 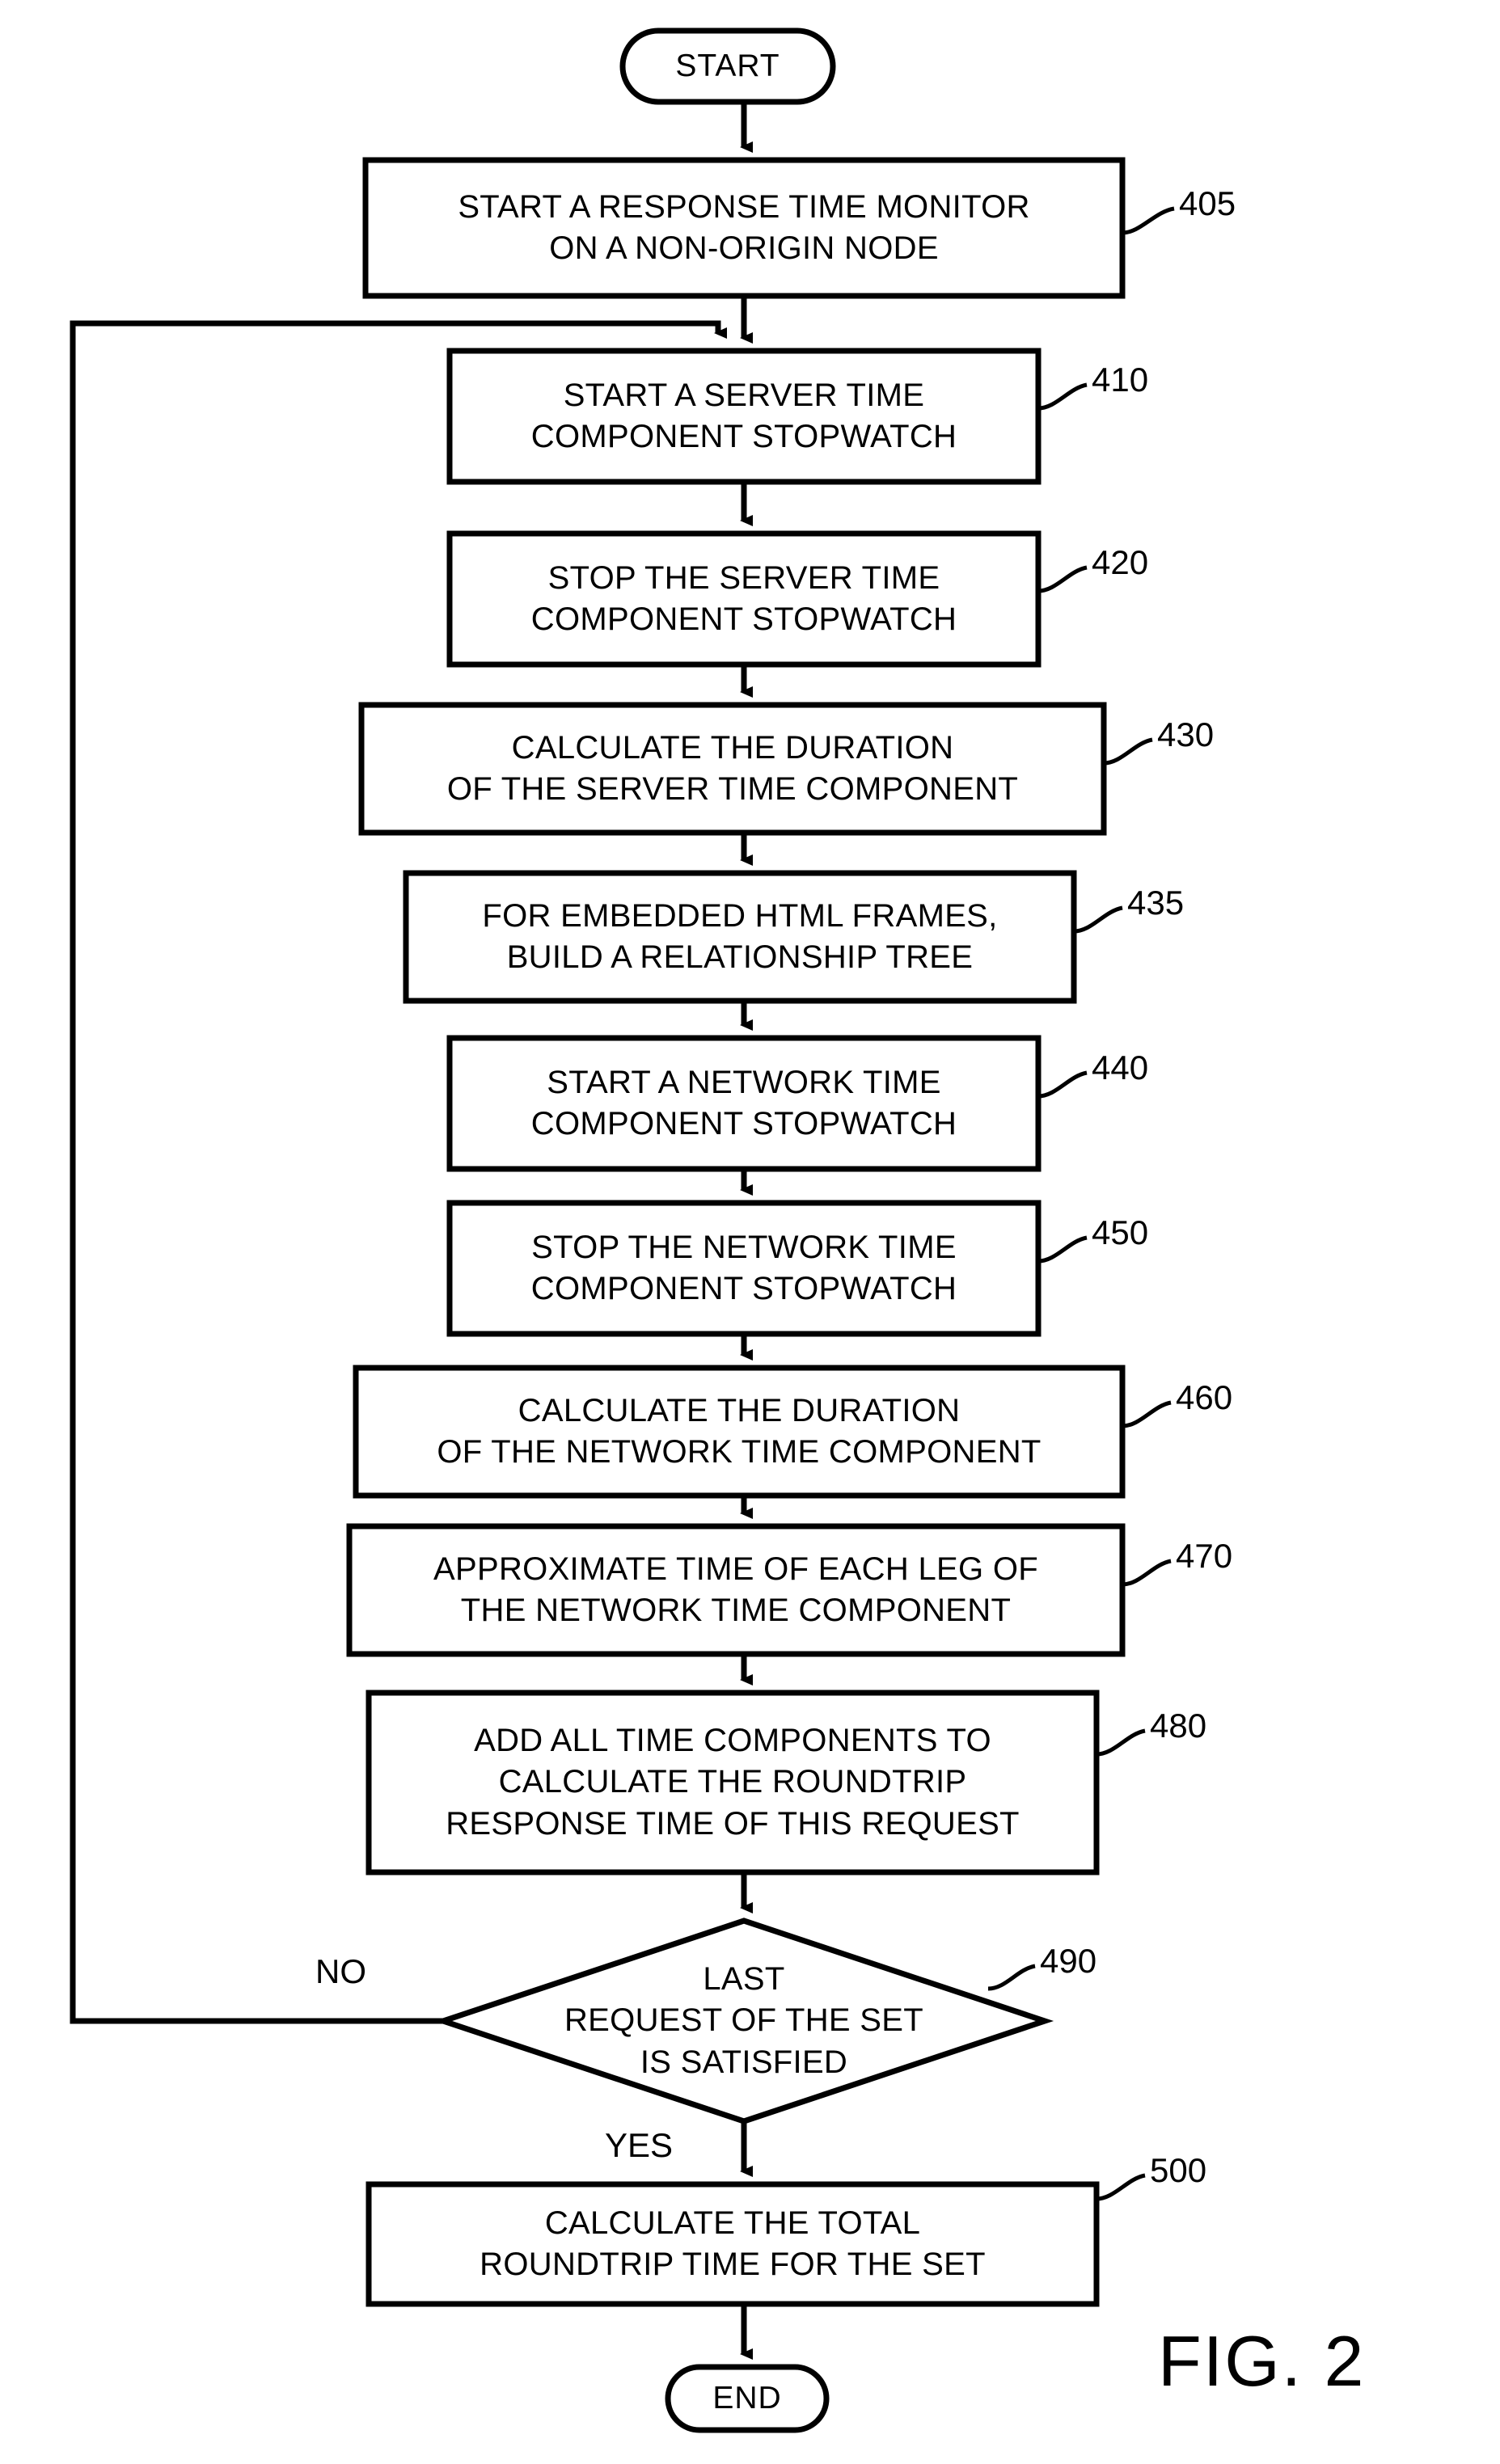 I want to click on ref-number-500: 500, so click(x=1178, y=2170).